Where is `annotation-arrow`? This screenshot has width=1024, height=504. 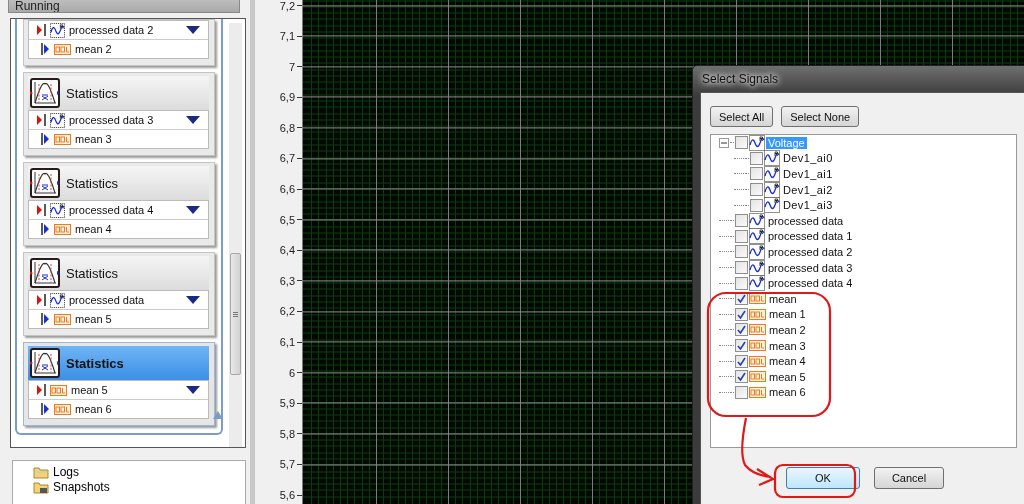
annotation-arrow is located at coordinates (758, 451).